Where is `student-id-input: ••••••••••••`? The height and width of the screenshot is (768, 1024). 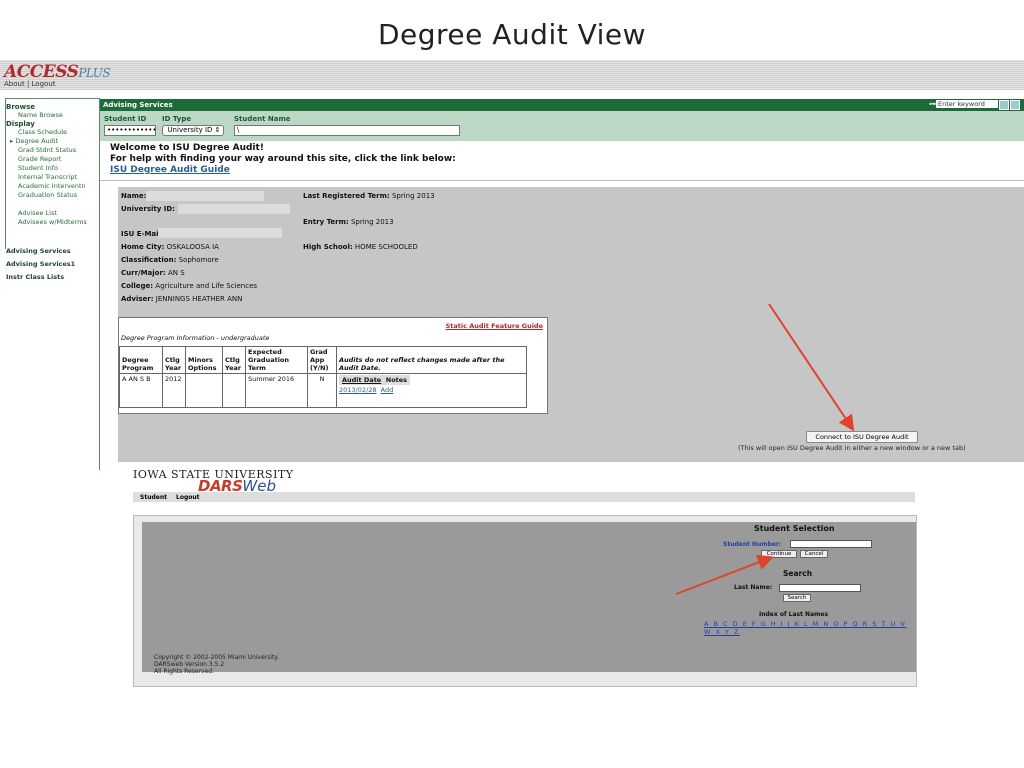 student-id-input: •••••••••••• is located at coordinates (130, 130).